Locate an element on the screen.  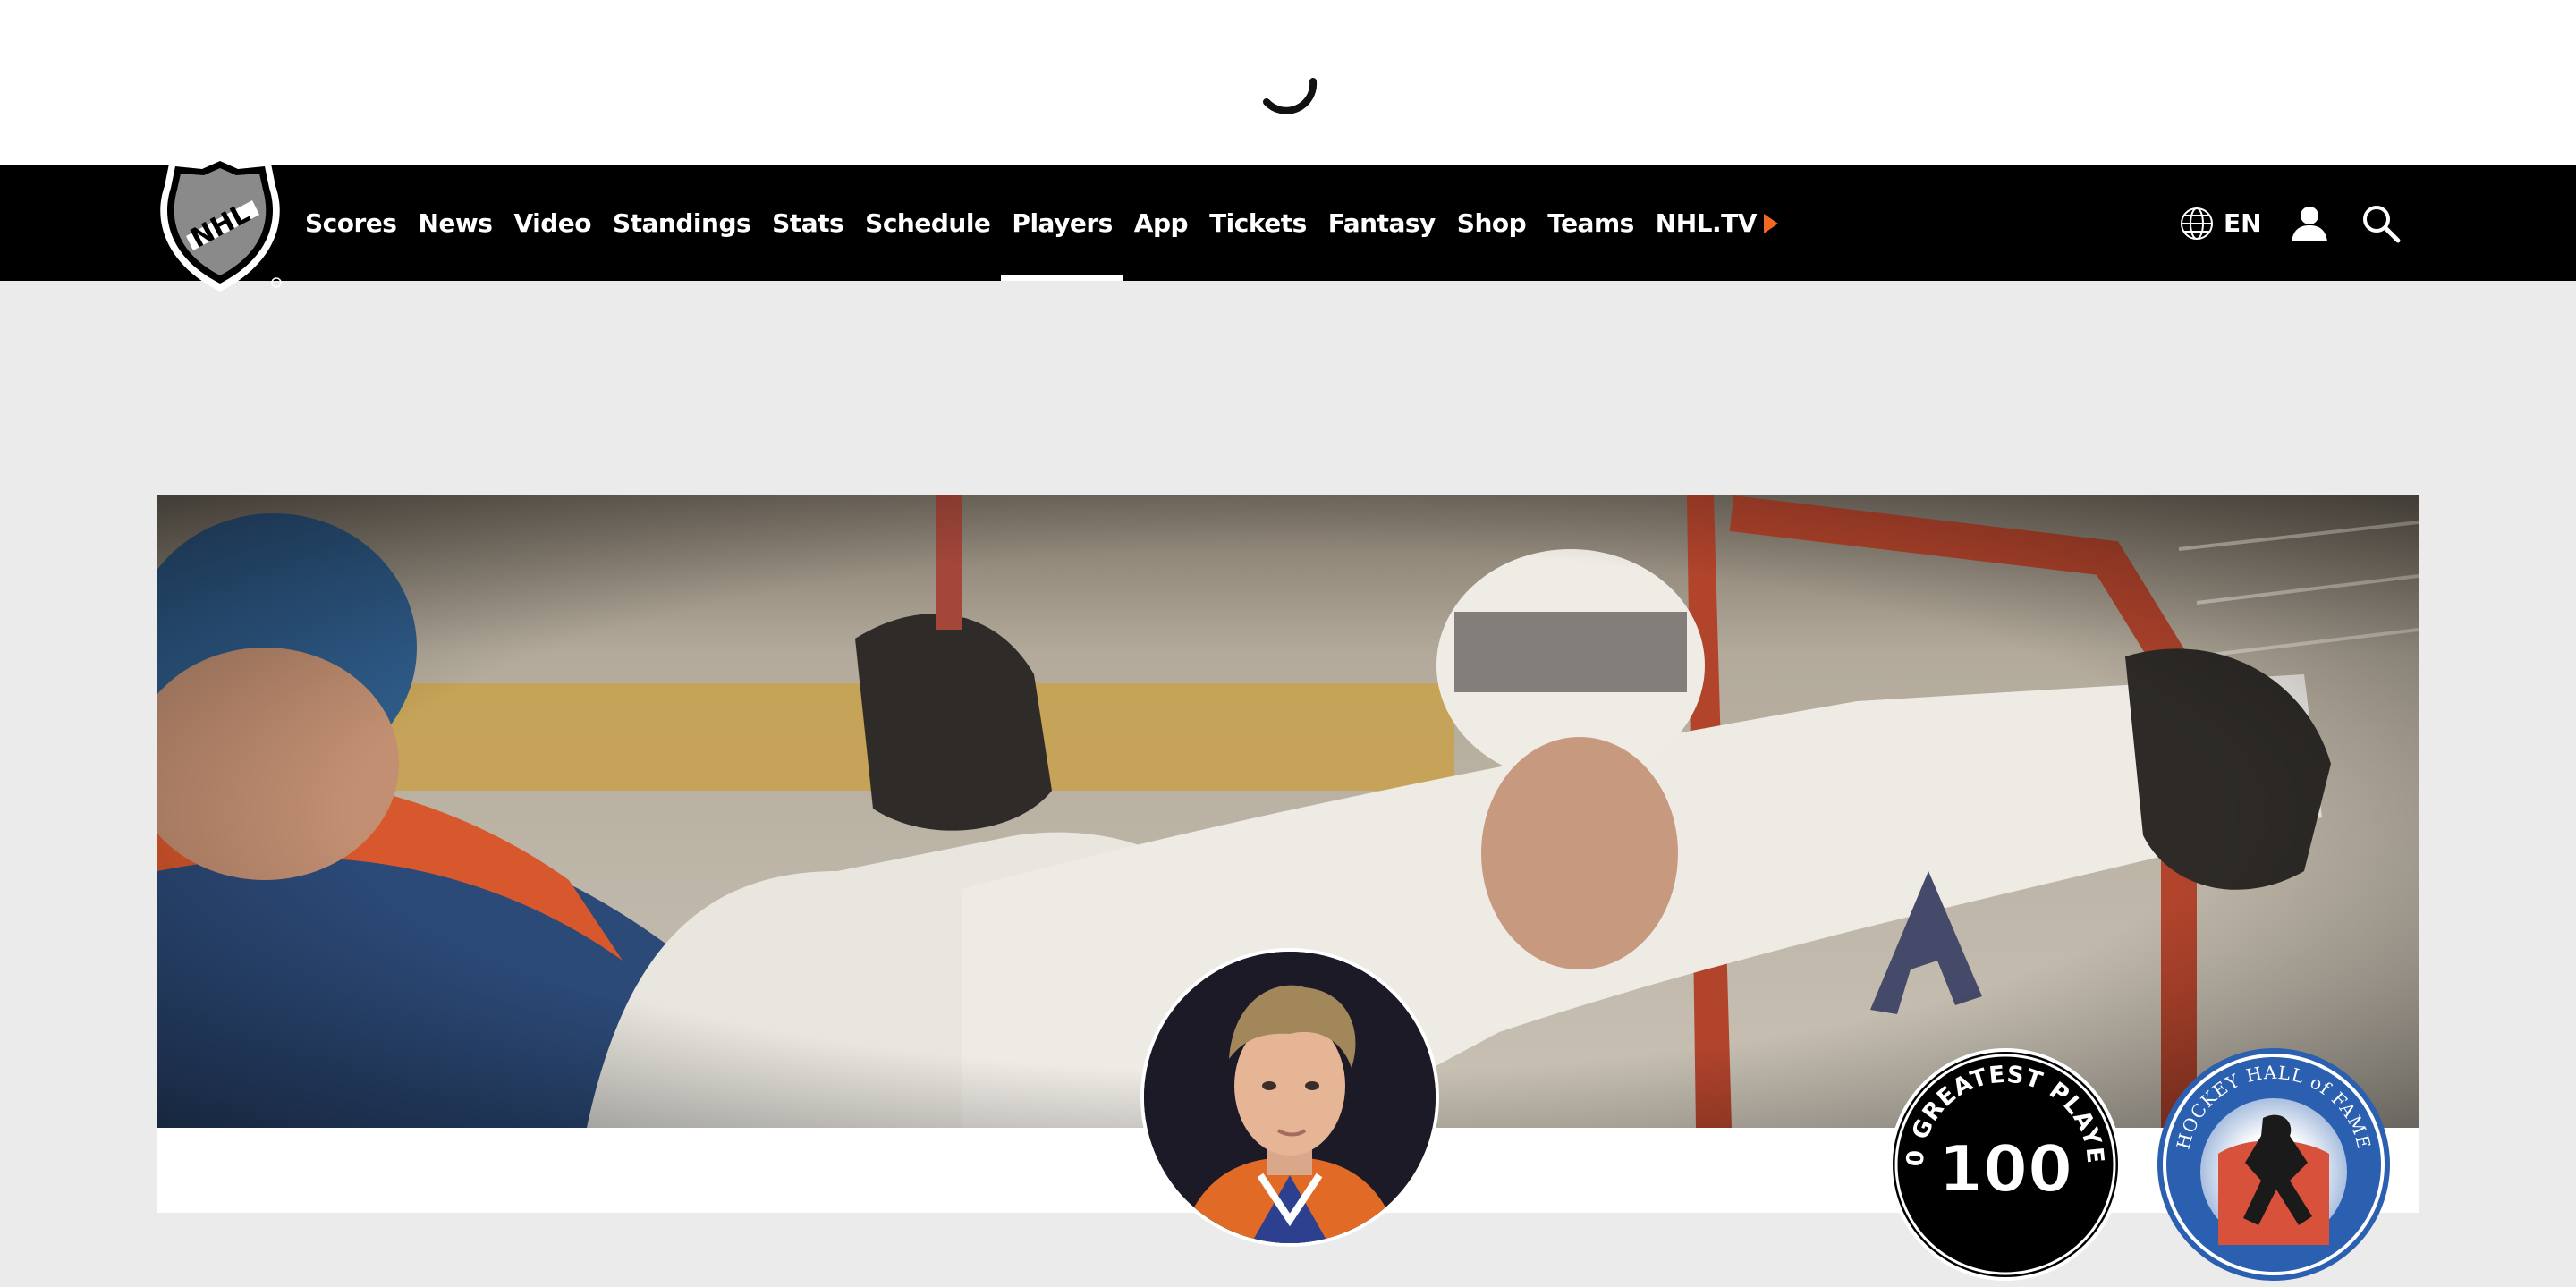
nav-players: Players is located at coordinates (1062, 223).